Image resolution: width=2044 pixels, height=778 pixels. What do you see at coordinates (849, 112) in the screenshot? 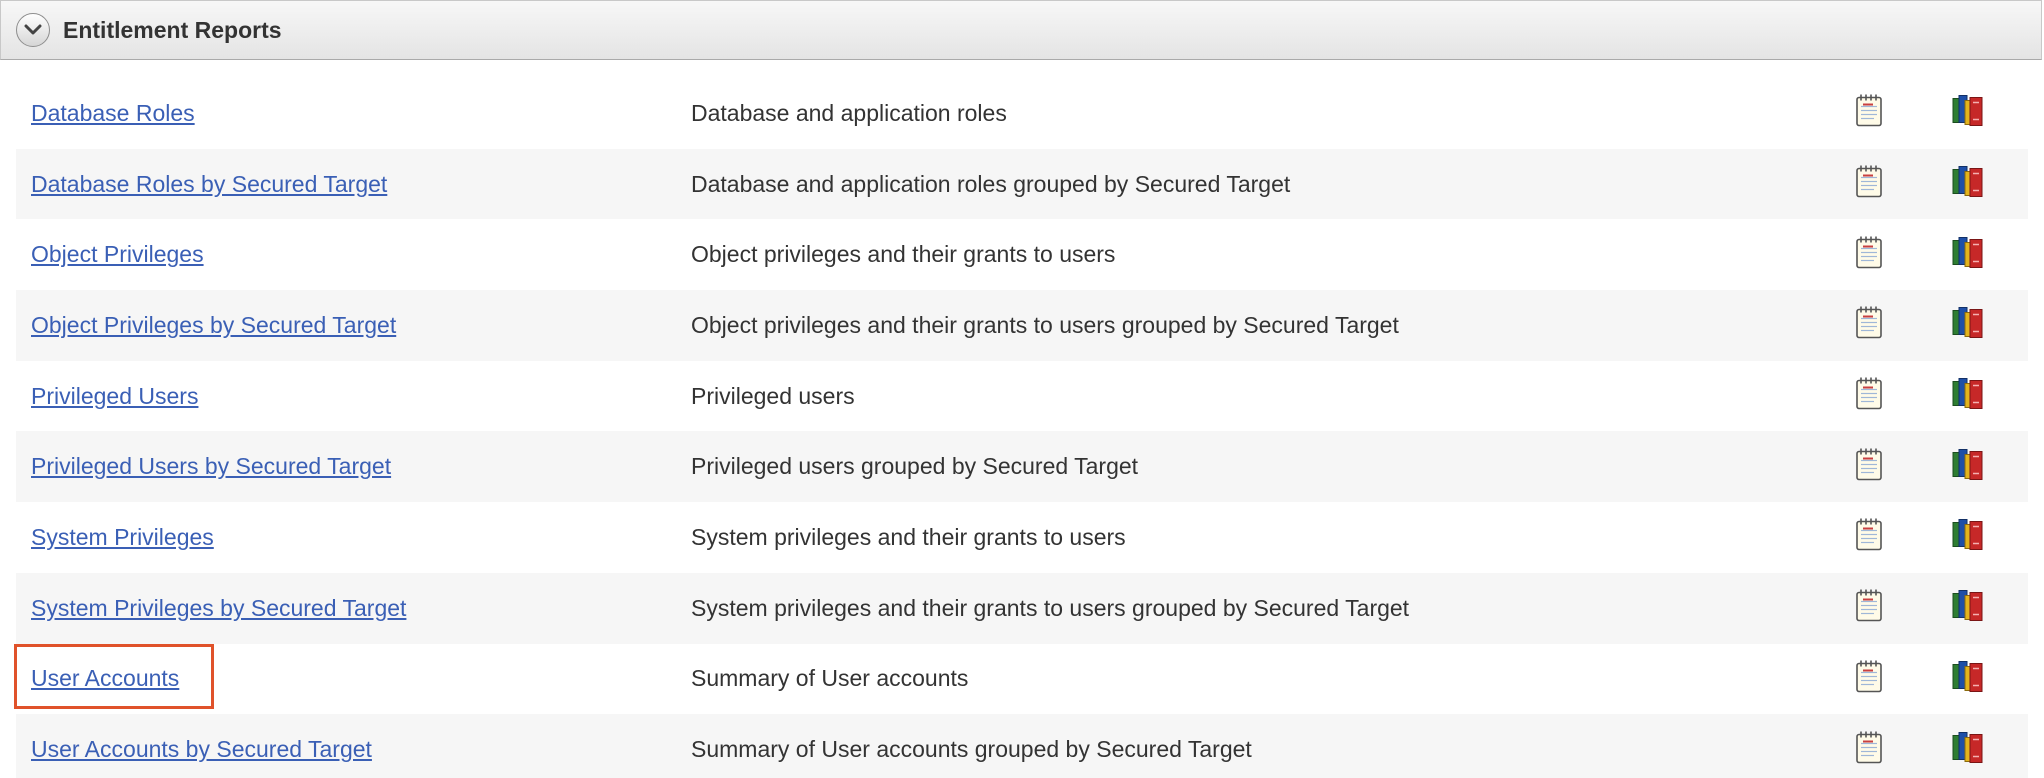
I see `report-description: Database and application roles` at bounding box center [849, 112].